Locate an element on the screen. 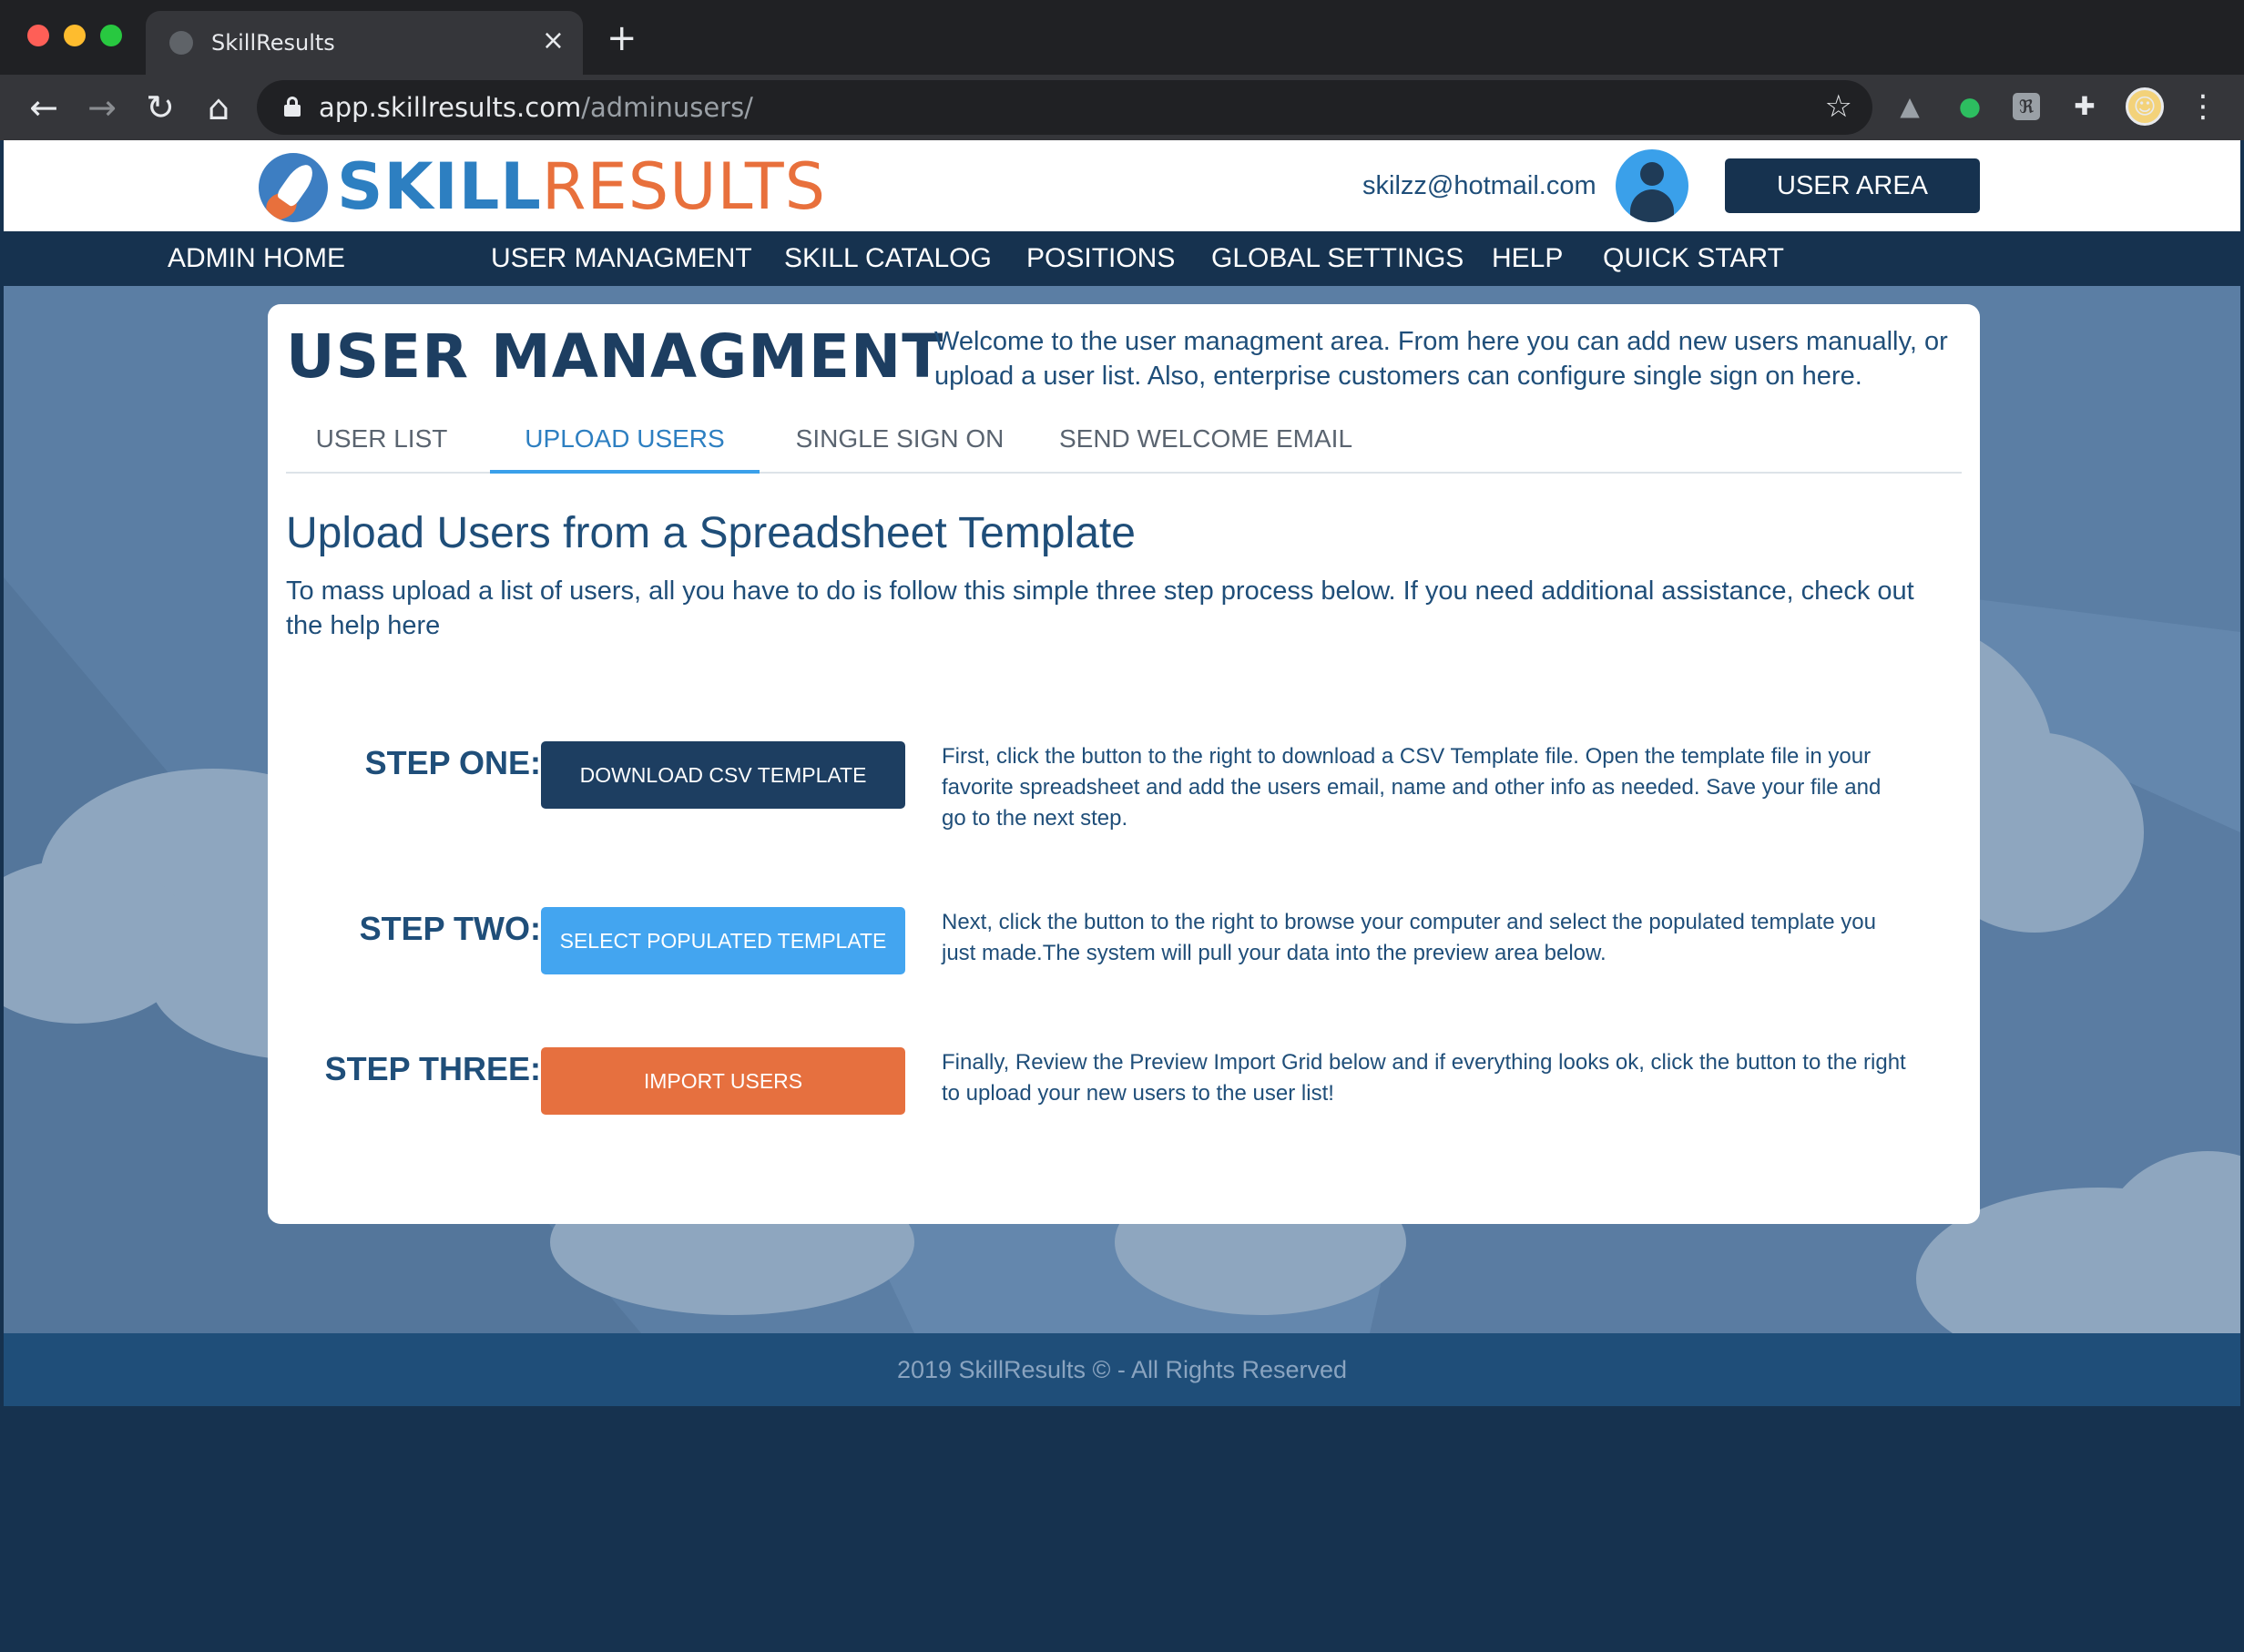 This screenshot has height=1652, width=2244. forward-arrow-icon: → is located at coordinates (102, 107).